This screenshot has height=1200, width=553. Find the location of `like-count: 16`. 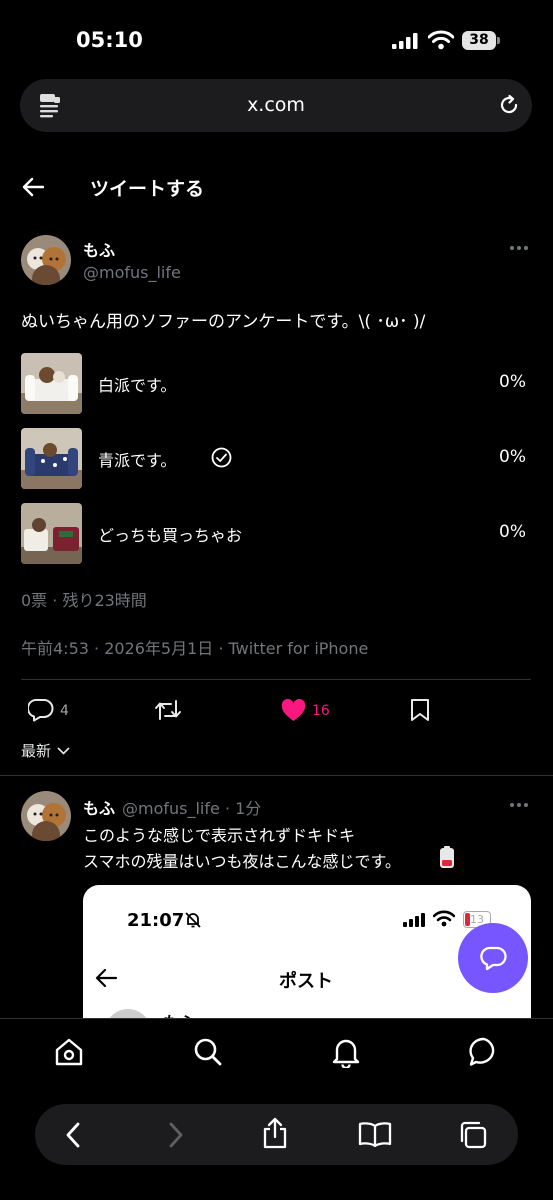

like-count: 16 is located at coordinates (321, 711).